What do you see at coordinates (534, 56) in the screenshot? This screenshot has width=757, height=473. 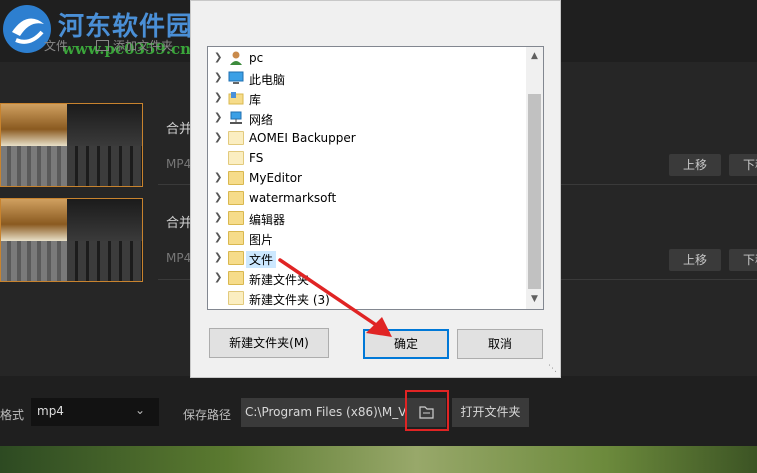 I see `scroll-up-arrow: ▲` at bounding box center [534, 56].